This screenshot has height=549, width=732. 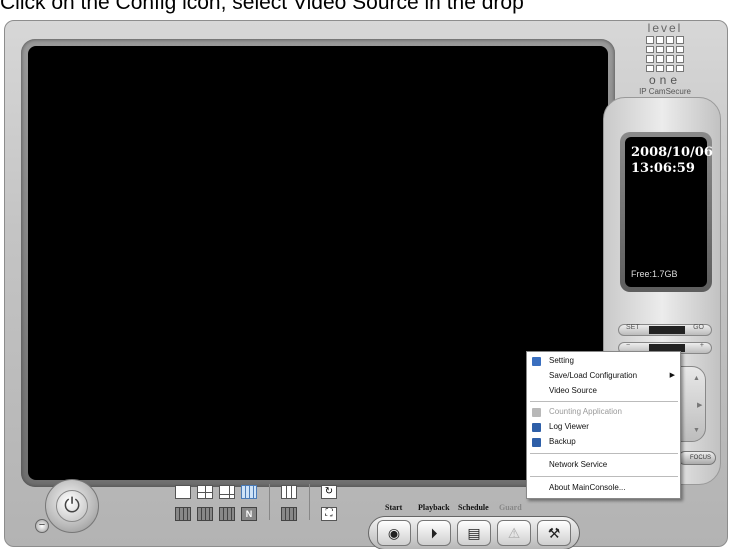 I want to click on backup-icon, so click(x=536, y=442).